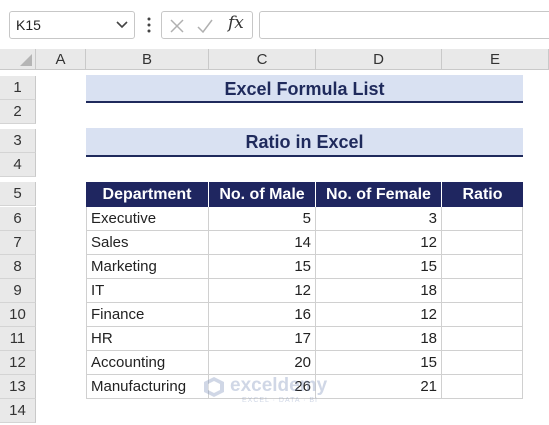 The width and height of the screenshot is (549, 425). What do you see at coordinates (18, 88) in the screenshot?
I see `row-header-1: 1` at bounding box center [18, 88].